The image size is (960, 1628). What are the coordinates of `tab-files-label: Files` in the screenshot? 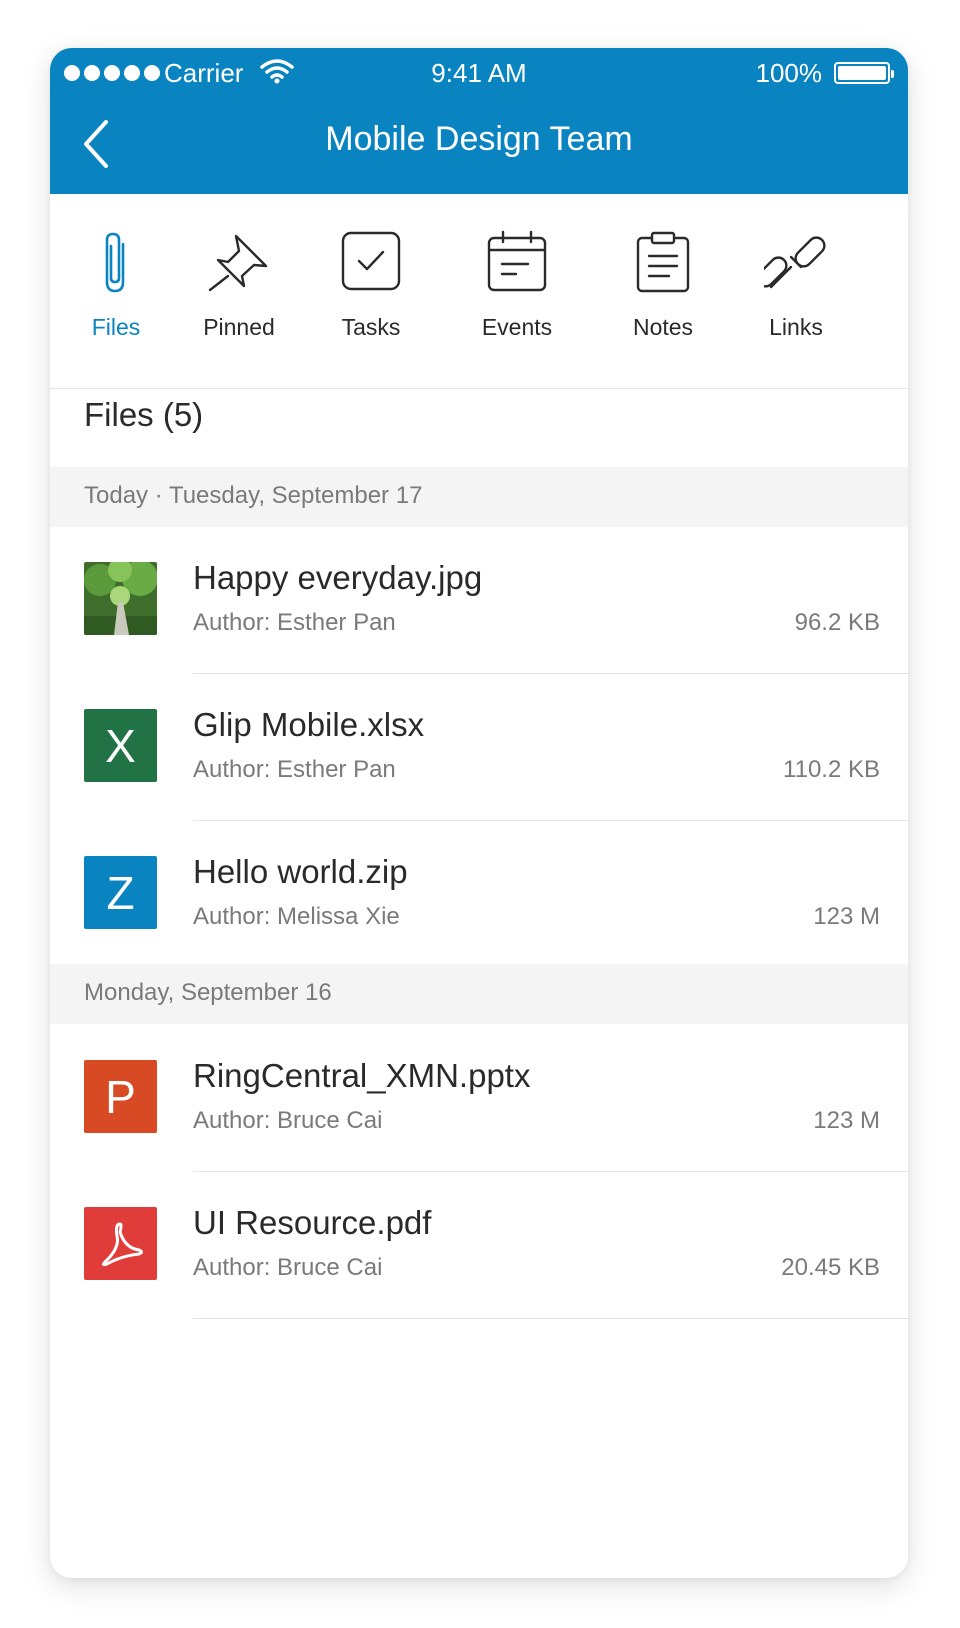 It's located at (116, 327).